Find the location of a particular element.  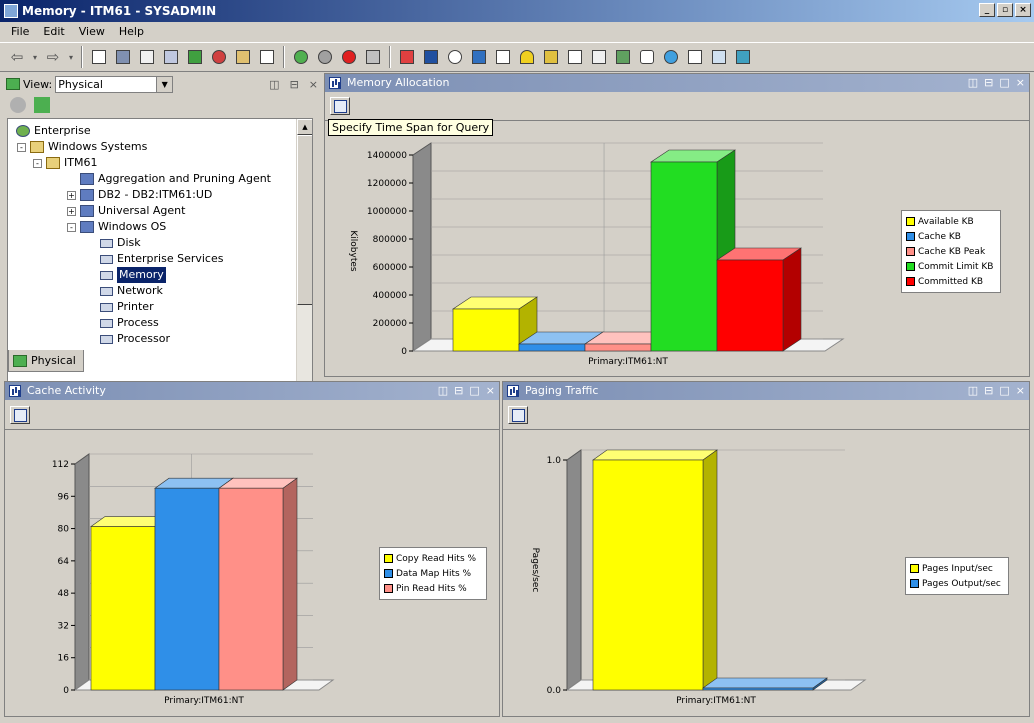

link-icon is located at coordinates (195, 57).